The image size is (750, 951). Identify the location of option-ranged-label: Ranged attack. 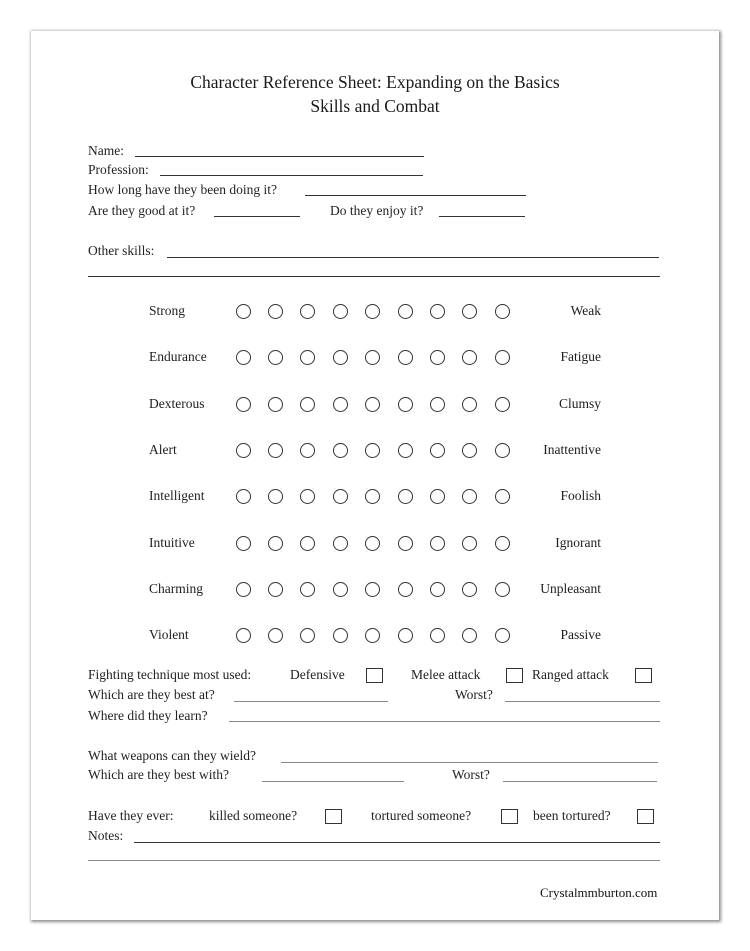
(570, 674).